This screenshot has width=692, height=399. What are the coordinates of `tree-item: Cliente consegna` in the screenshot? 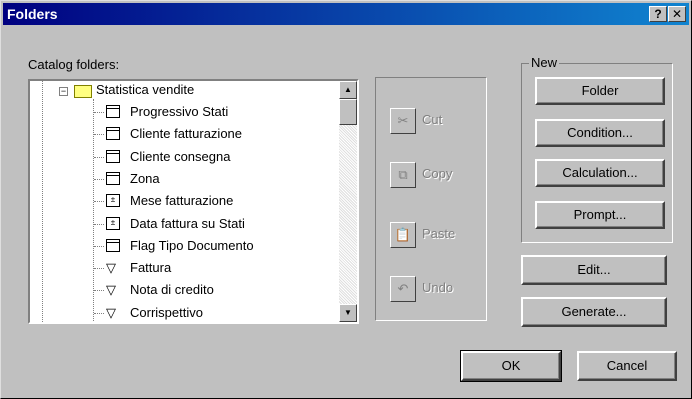 It's located at (180, 157).